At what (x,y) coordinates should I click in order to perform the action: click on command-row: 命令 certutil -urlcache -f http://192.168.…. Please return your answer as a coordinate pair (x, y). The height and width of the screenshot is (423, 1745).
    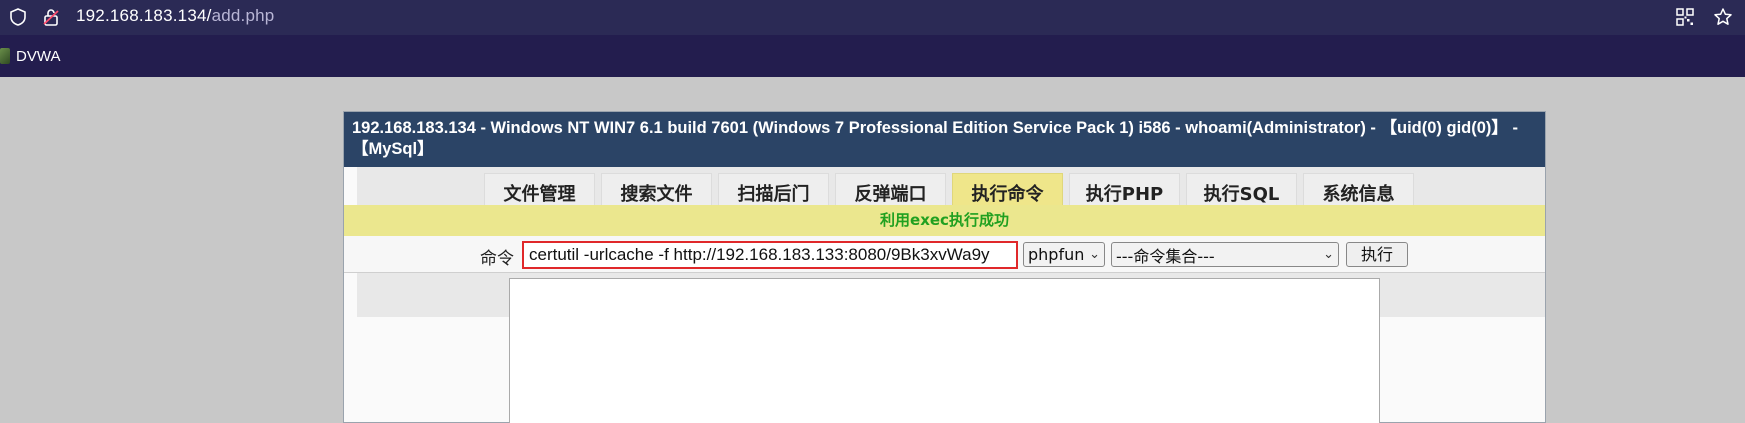
    Looking at the image, I should click on (944, 254).